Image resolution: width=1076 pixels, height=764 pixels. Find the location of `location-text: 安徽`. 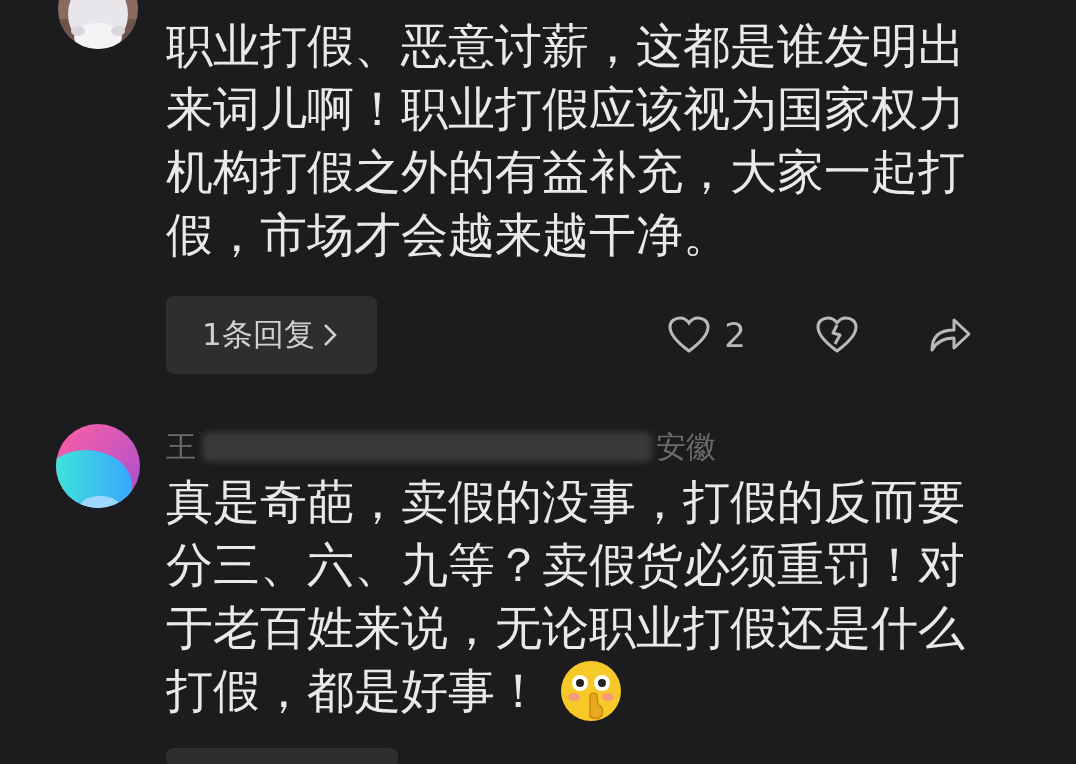

location-text: 安徽 is located at coordinates (686, 446).